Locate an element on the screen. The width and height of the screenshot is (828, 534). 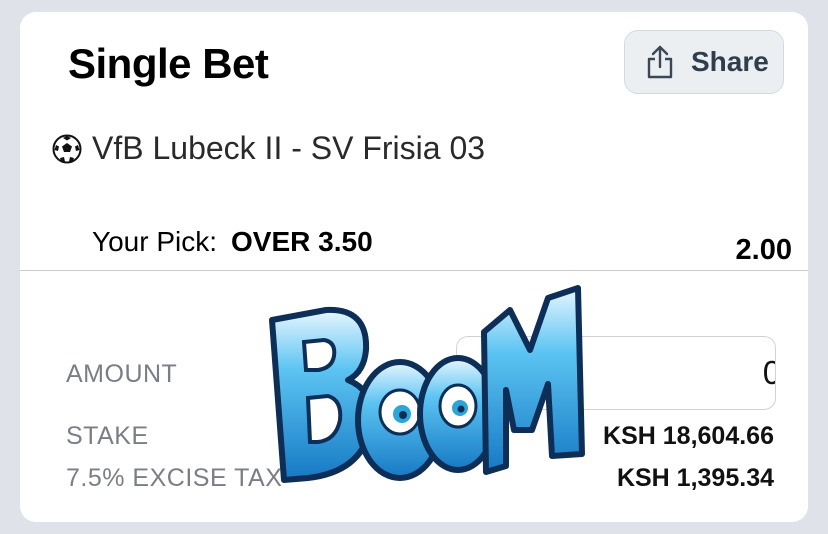
soccer-ball-icon is located at coordinates (67, 148).